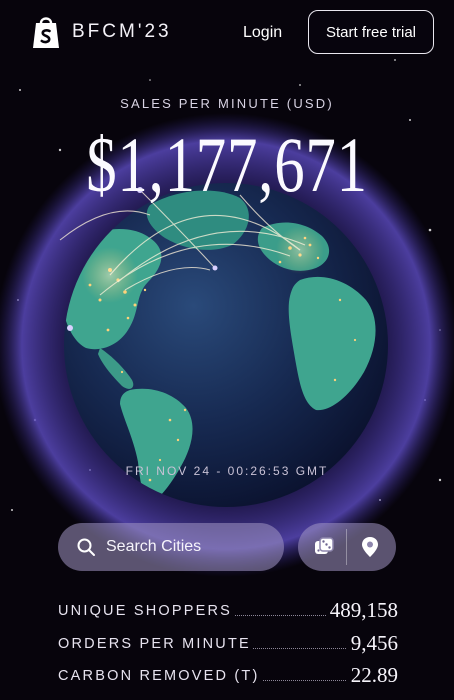  I want to click on location-pin-icon, so click(370, 547).